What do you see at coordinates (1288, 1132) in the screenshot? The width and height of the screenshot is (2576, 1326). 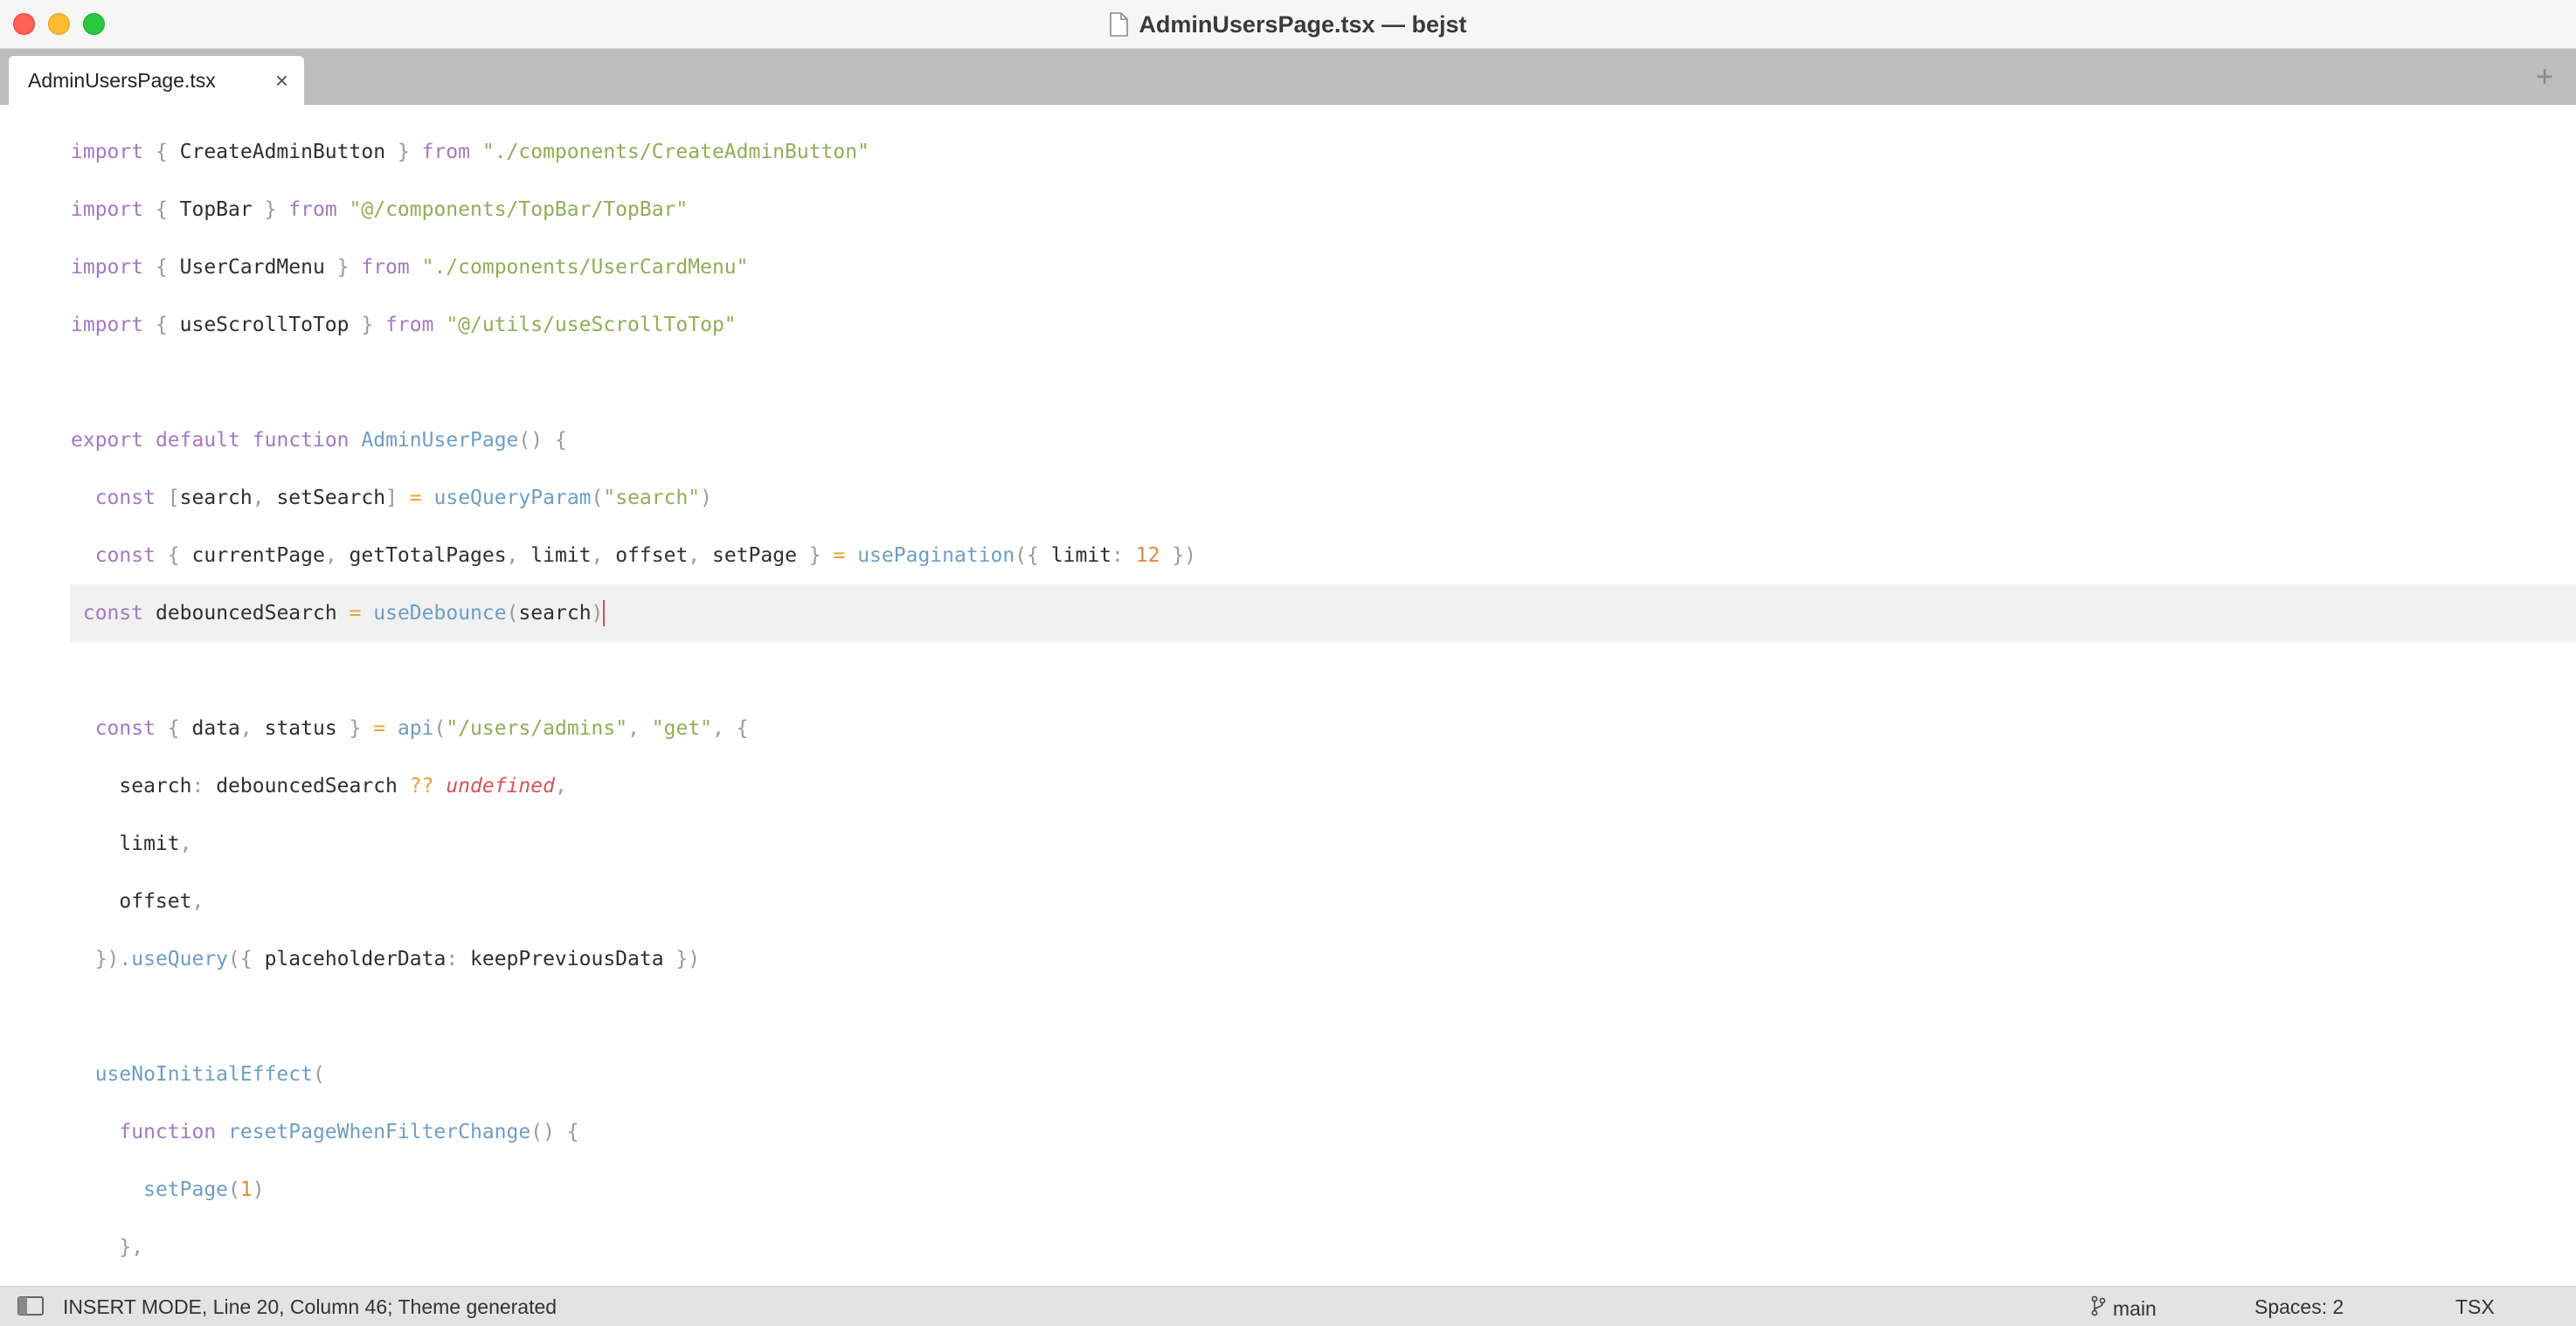 I see `code-line: function resetPageWhenFilterChange() {` at bounding box center [1288, 1132].